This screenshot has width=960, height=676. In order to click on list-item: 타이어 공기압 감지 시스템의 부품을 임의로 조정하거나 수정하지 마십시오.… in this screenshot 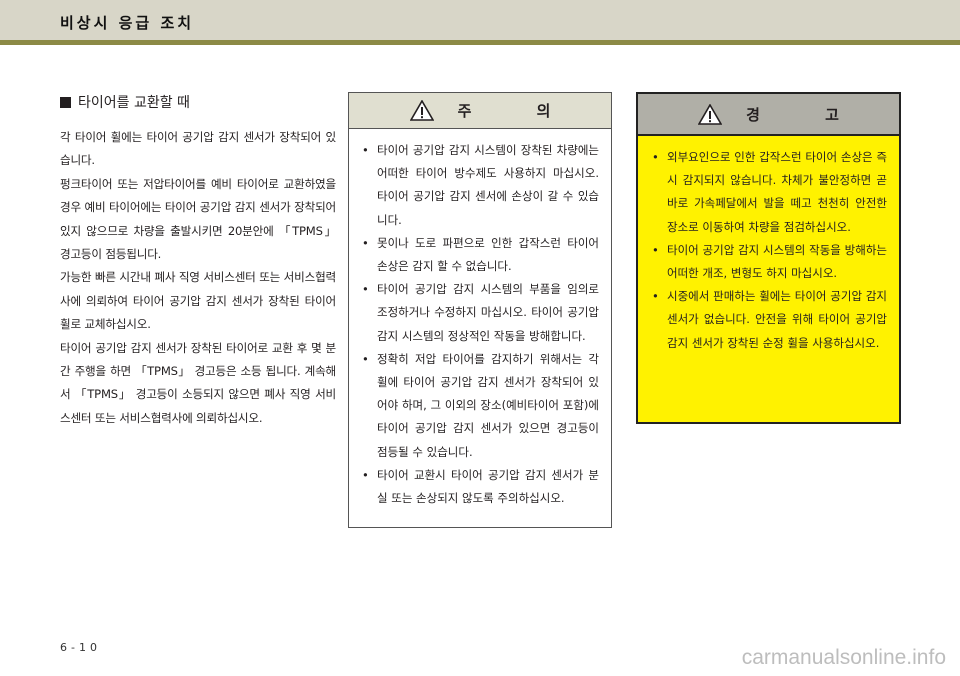, I will do `click(480, 313)`.